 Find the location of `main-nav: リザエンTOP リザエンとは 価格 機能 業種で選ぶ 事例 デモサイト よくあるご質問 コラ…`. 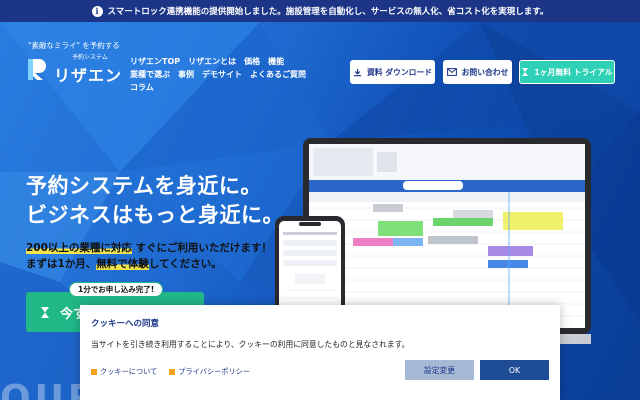

main-nav: リザエンTOP リザエンとは 価格 機能 業種で選ぶ 事例 デモサイト よくあるご質問 コラ… is located at coordinates (230, 74).